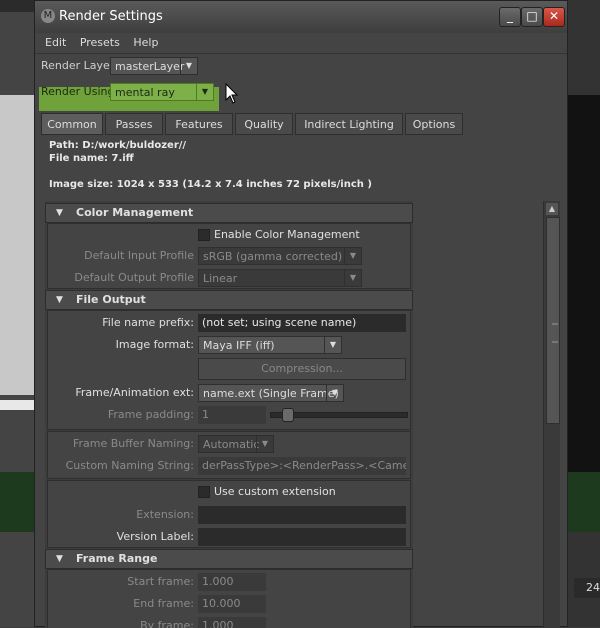  What do you see at coordinates (302, 466) in the screenshot?
I see `custom-naming-string-input: derPassType>:<RenderPass>.<Camera>` at bounding box center [302, 466].